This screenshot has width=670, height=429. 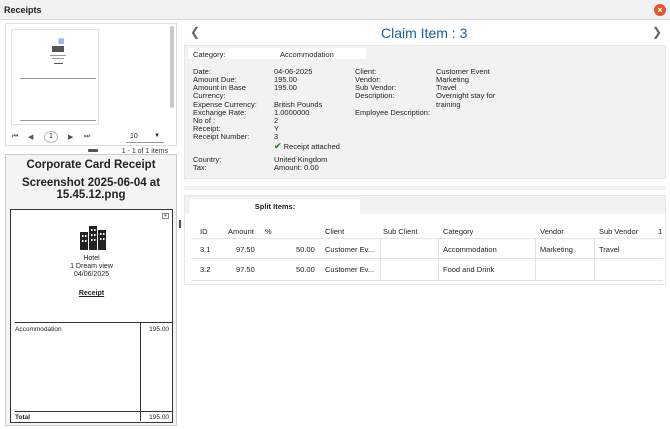 I want to click on receipt-date: 04/06/2025, so click(x=91, y=274).